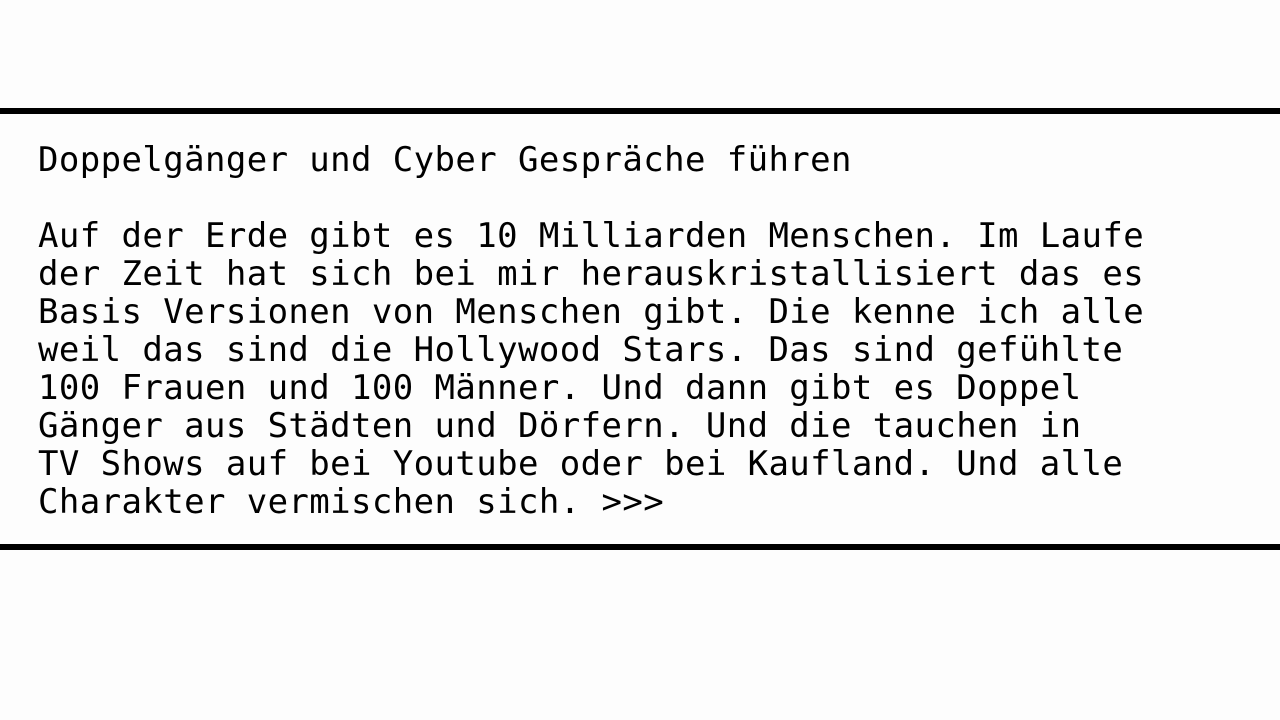  I want to click on slide-title: Doppelgänger und Cyber Gespräche führen, so click(445, 160).